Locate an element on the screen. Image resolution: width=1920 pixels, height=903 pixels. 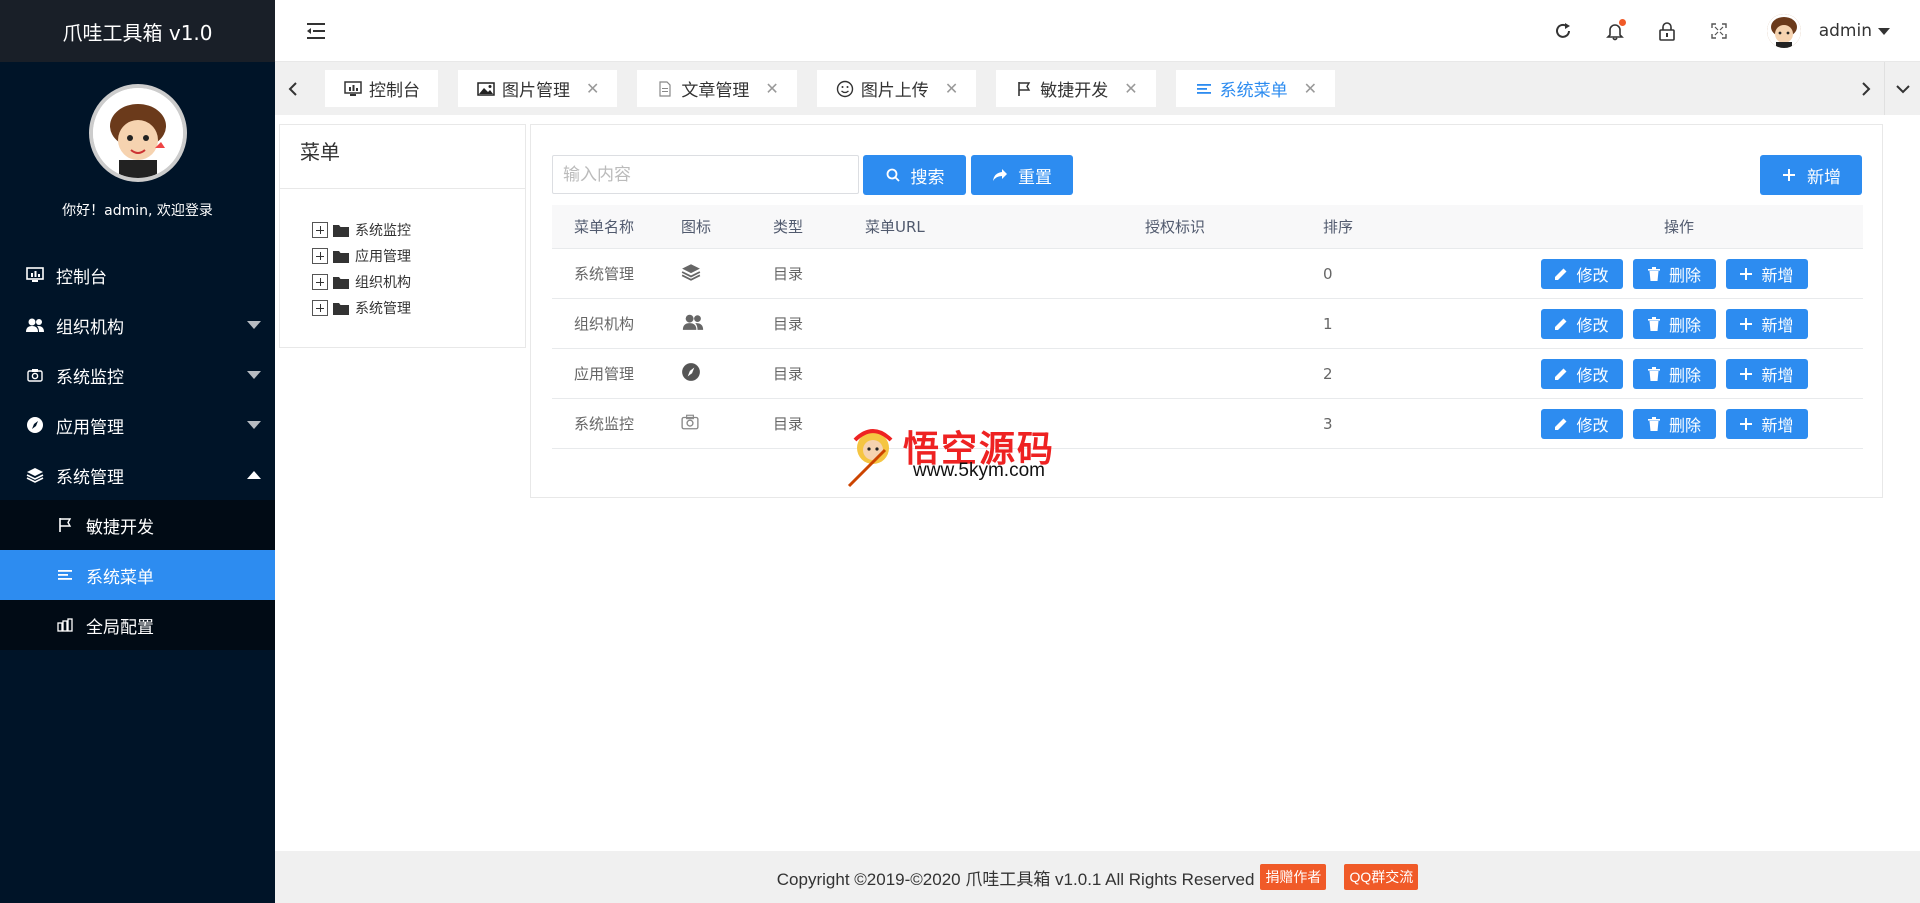
tab-image-manage: 图片管理 ✕ is located at coordinates (538, 88).